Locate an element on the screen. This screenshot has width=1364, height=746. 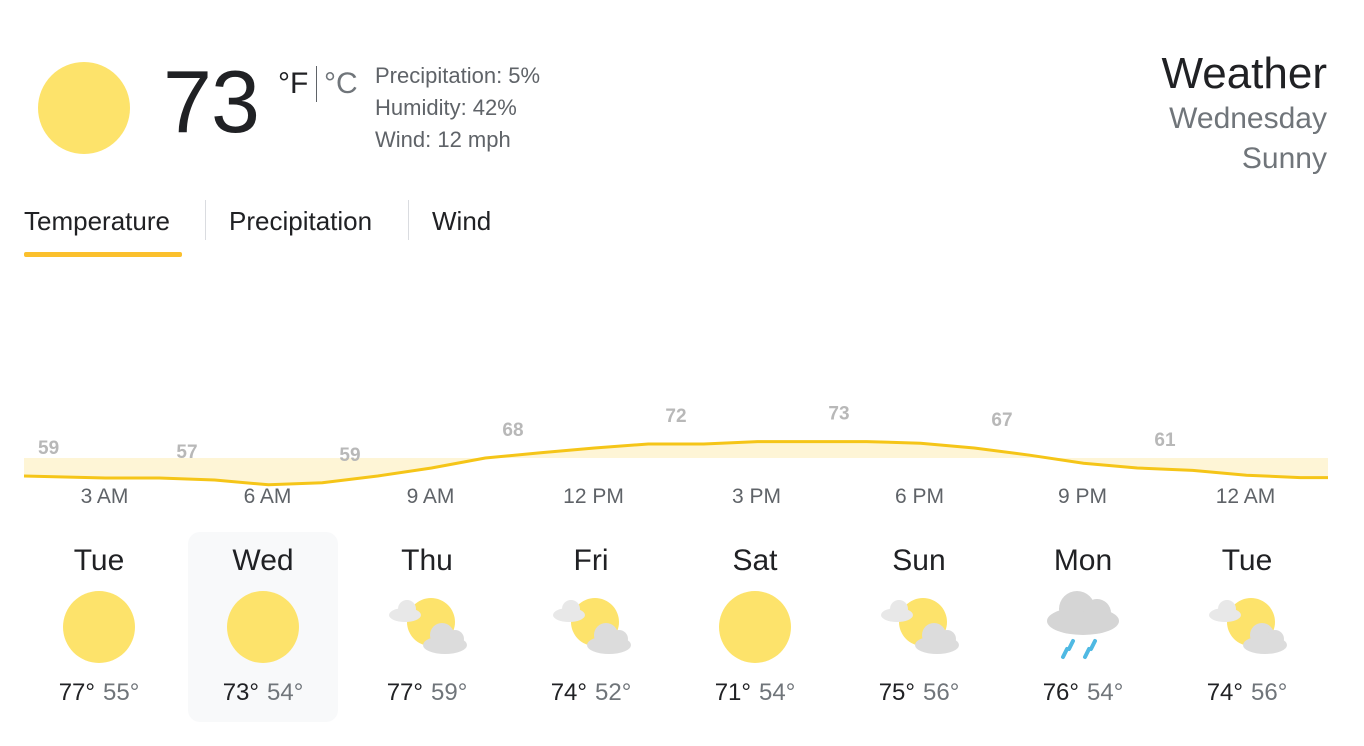
high-temp: 73° is located at coordinates (240, 692).